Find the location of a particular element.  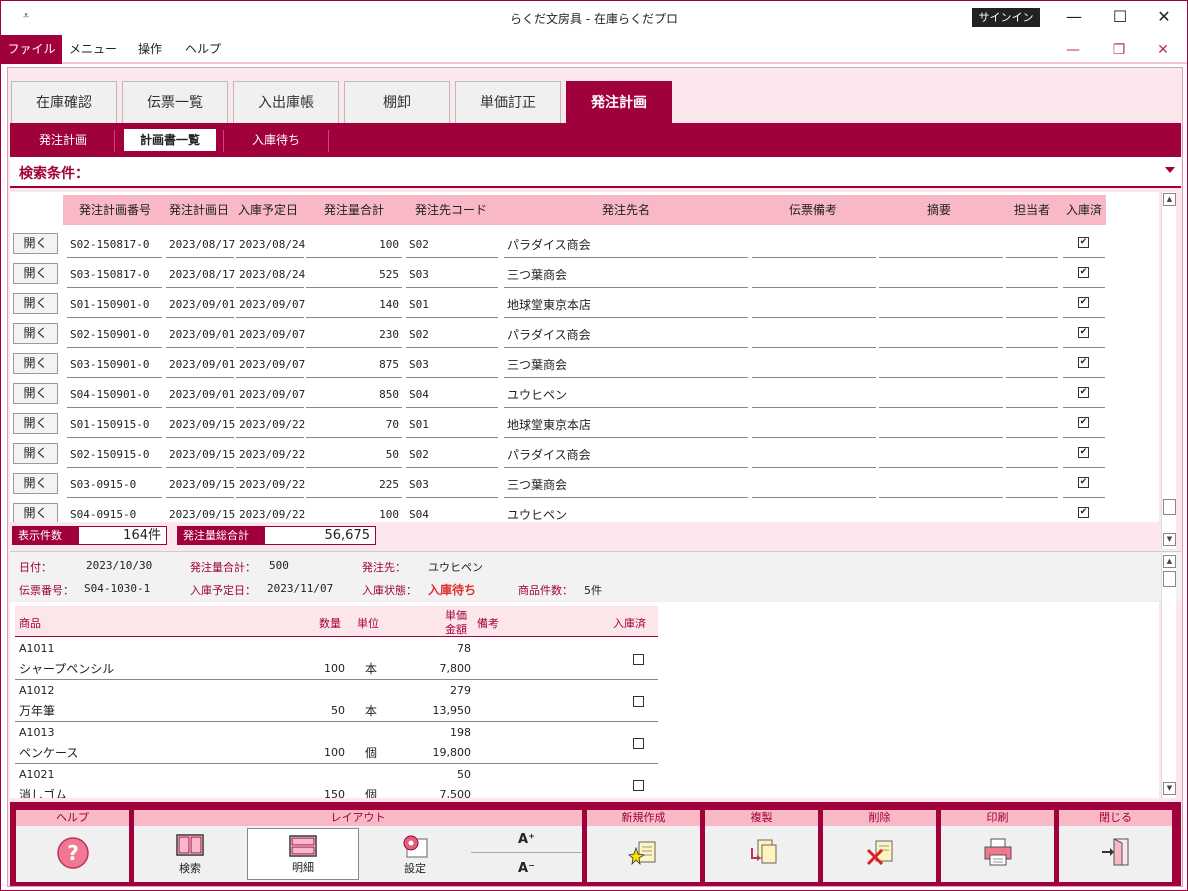

cell-person is located at coordinates (1032, 307).